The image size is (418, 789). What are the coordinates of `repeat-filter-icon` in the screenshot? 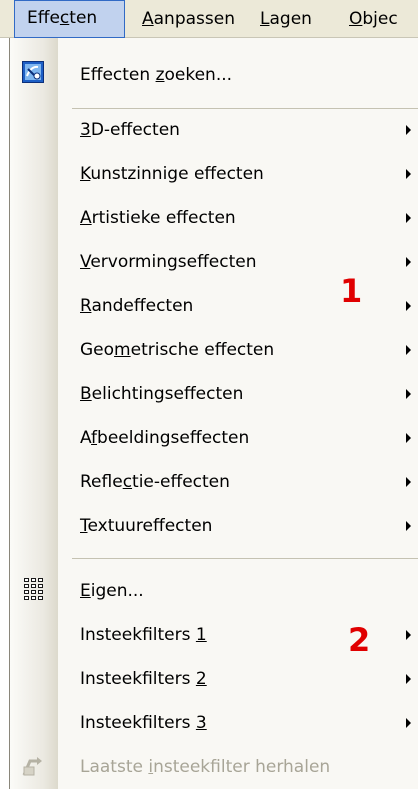 It's located at (32, 766).